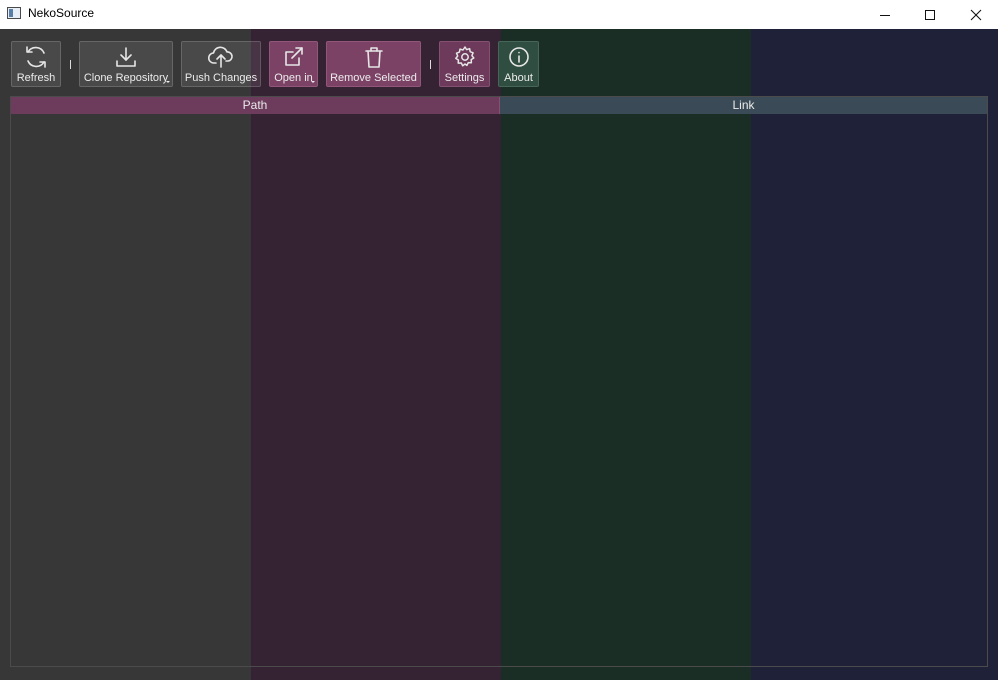  What do you see at coordinates (464, 78) in the screenshot?
I see `settings-label: Settings` at bounding box center [464, 78].